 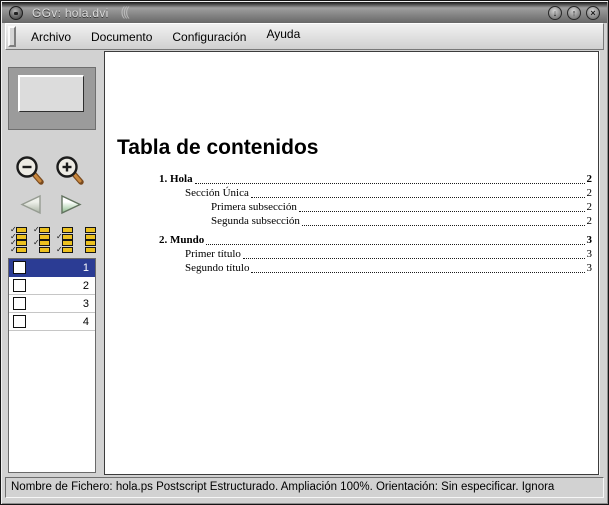 What do you see at coordinates (304, 12) in the screenshot?
I see `title-bar: GGv: hola.dvi ((( ↓ ↑ ×` at bounding box center [304, 12].